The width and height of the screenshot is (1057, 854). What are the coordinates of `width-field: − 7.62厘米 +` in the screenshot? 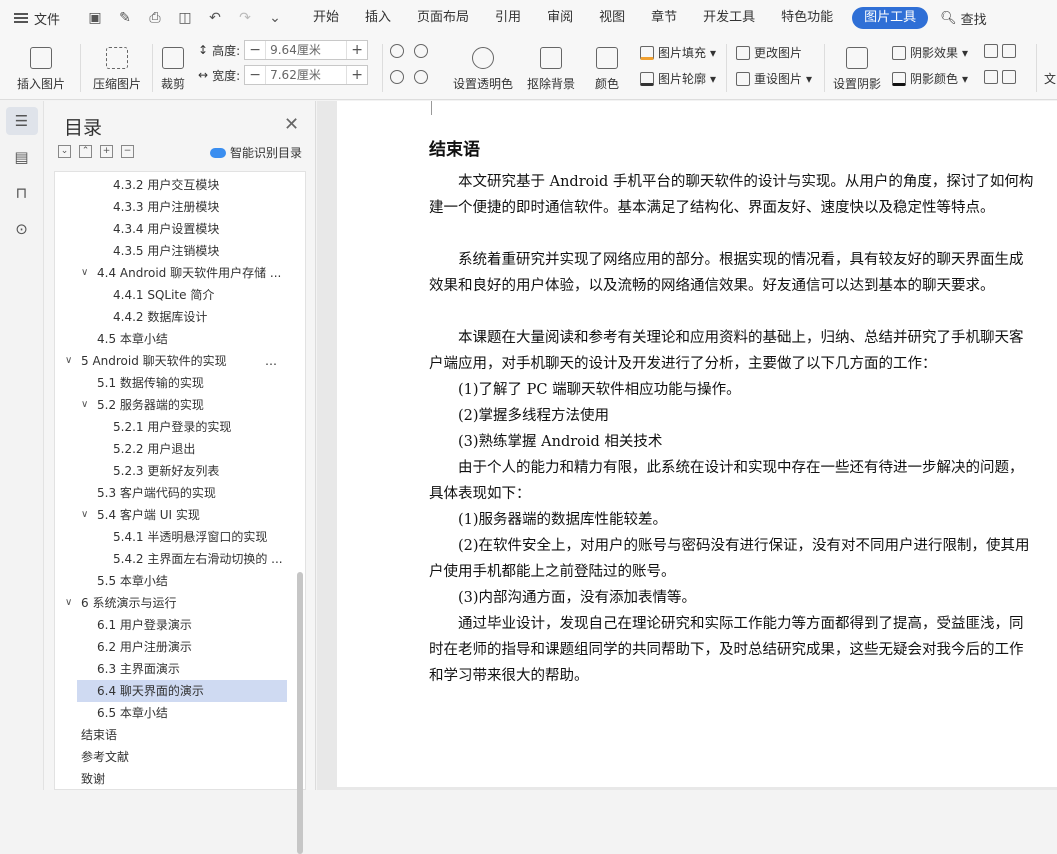 It's located at (306, 75).